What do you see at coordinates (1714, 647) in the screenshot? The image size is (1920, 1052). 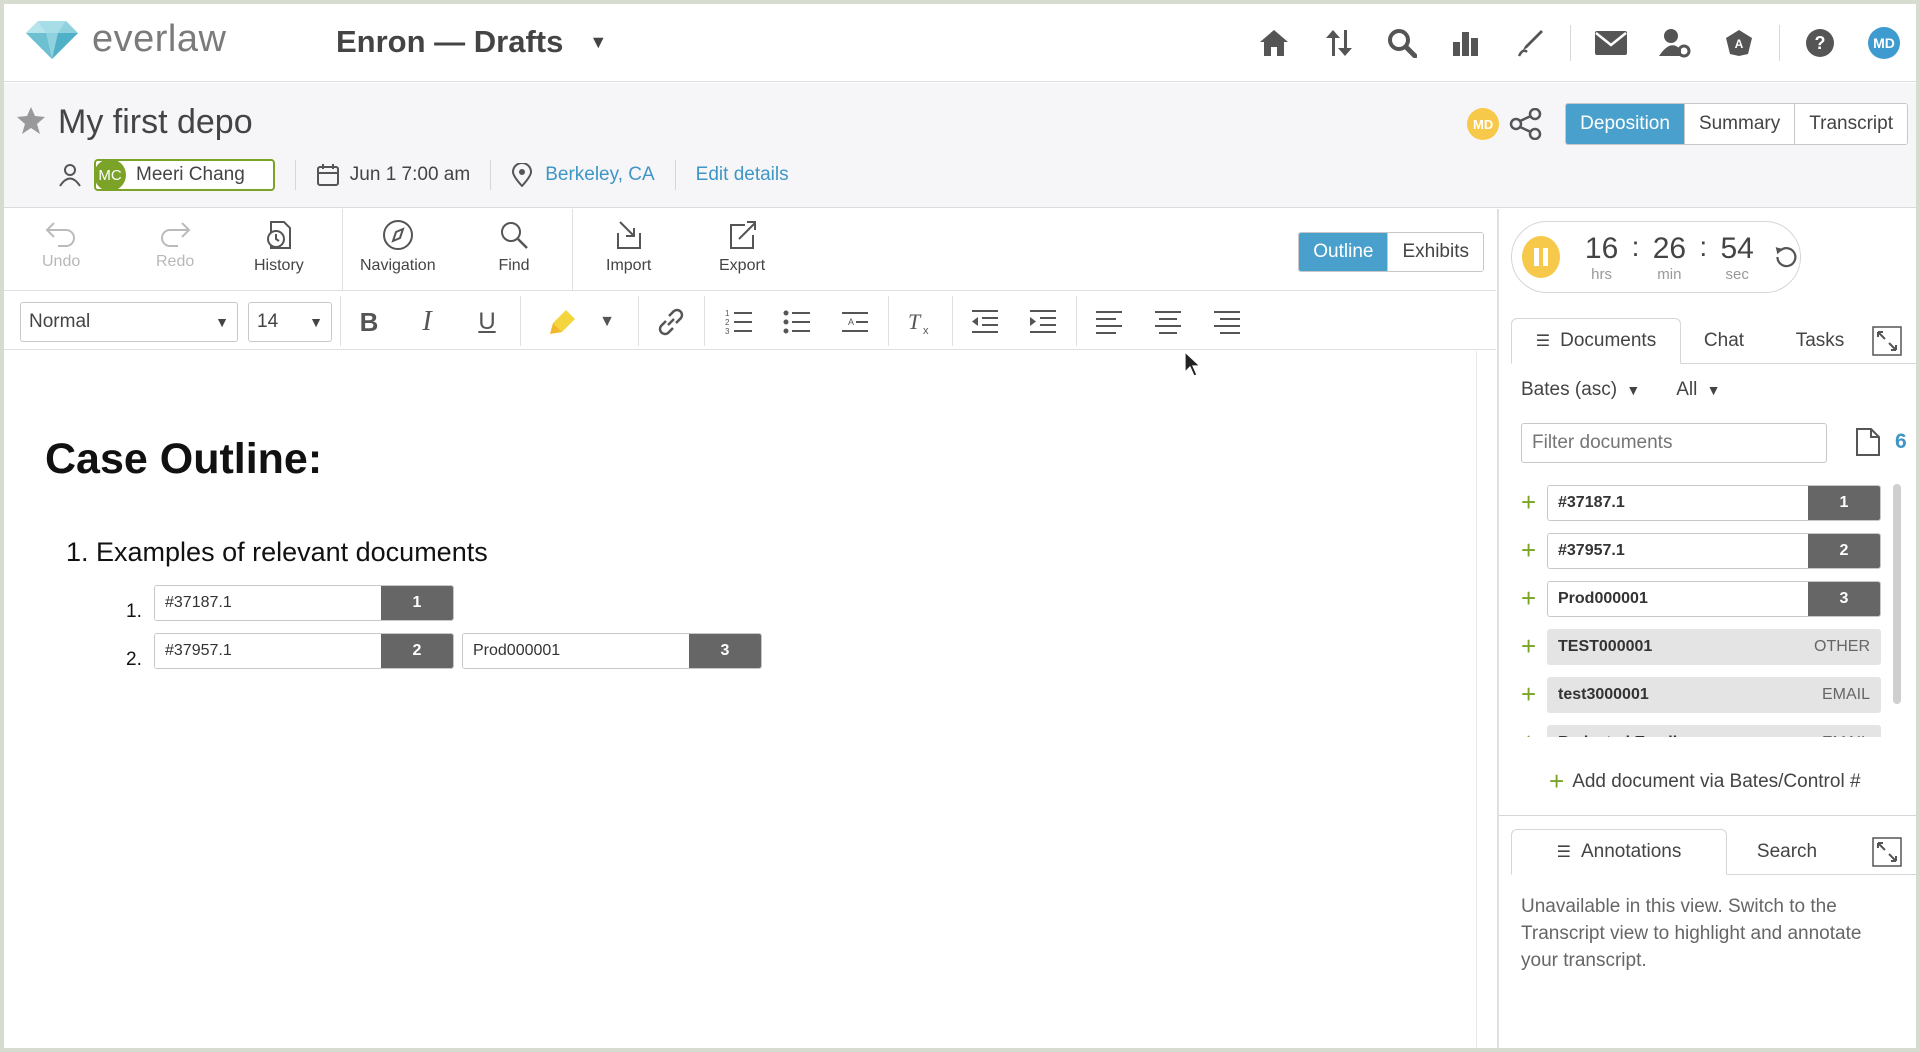 I see `document-chip: TEST000001 OTHER` at bounding box center [1714, 647].